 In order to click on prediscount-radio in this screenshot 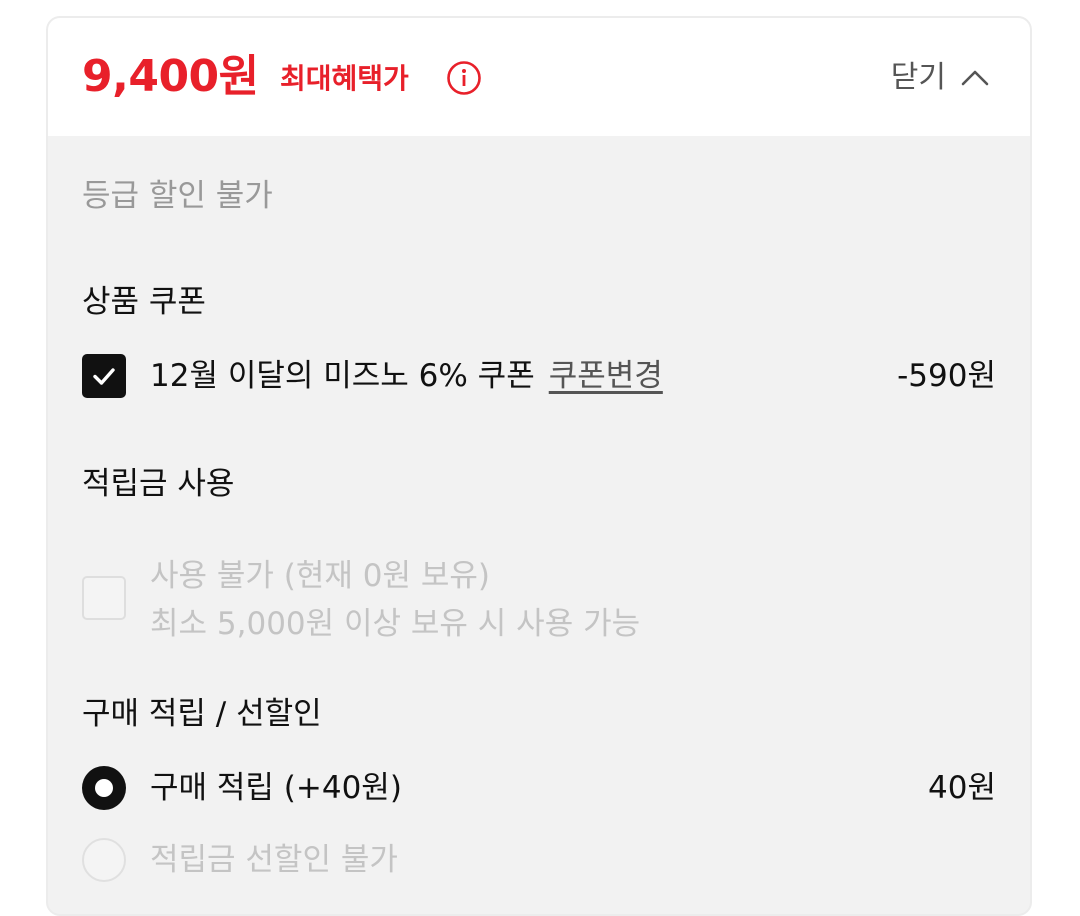, I will do `click(104, 860)`.